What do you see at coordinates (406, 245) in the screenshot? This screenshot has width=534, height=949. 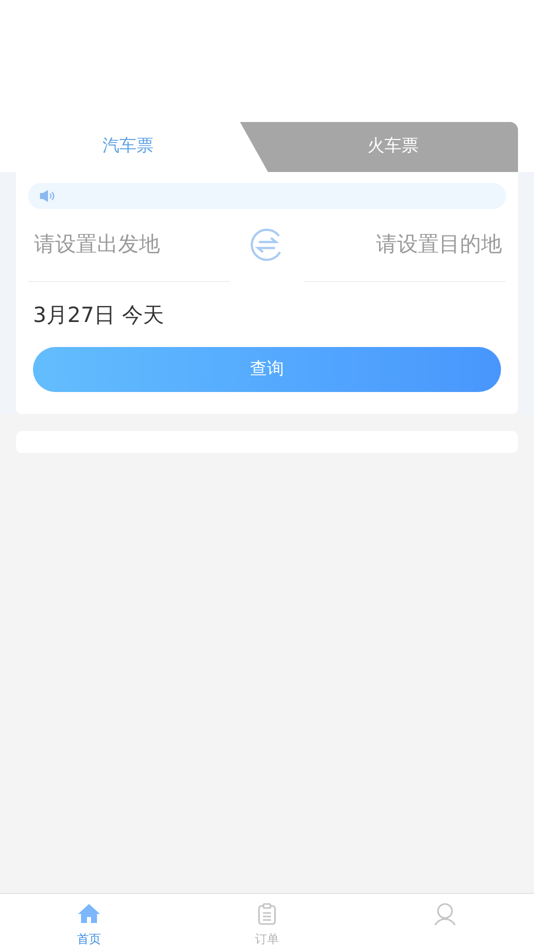 I see `destination-field: 请设置目的地` at bounding box center [406, 245].